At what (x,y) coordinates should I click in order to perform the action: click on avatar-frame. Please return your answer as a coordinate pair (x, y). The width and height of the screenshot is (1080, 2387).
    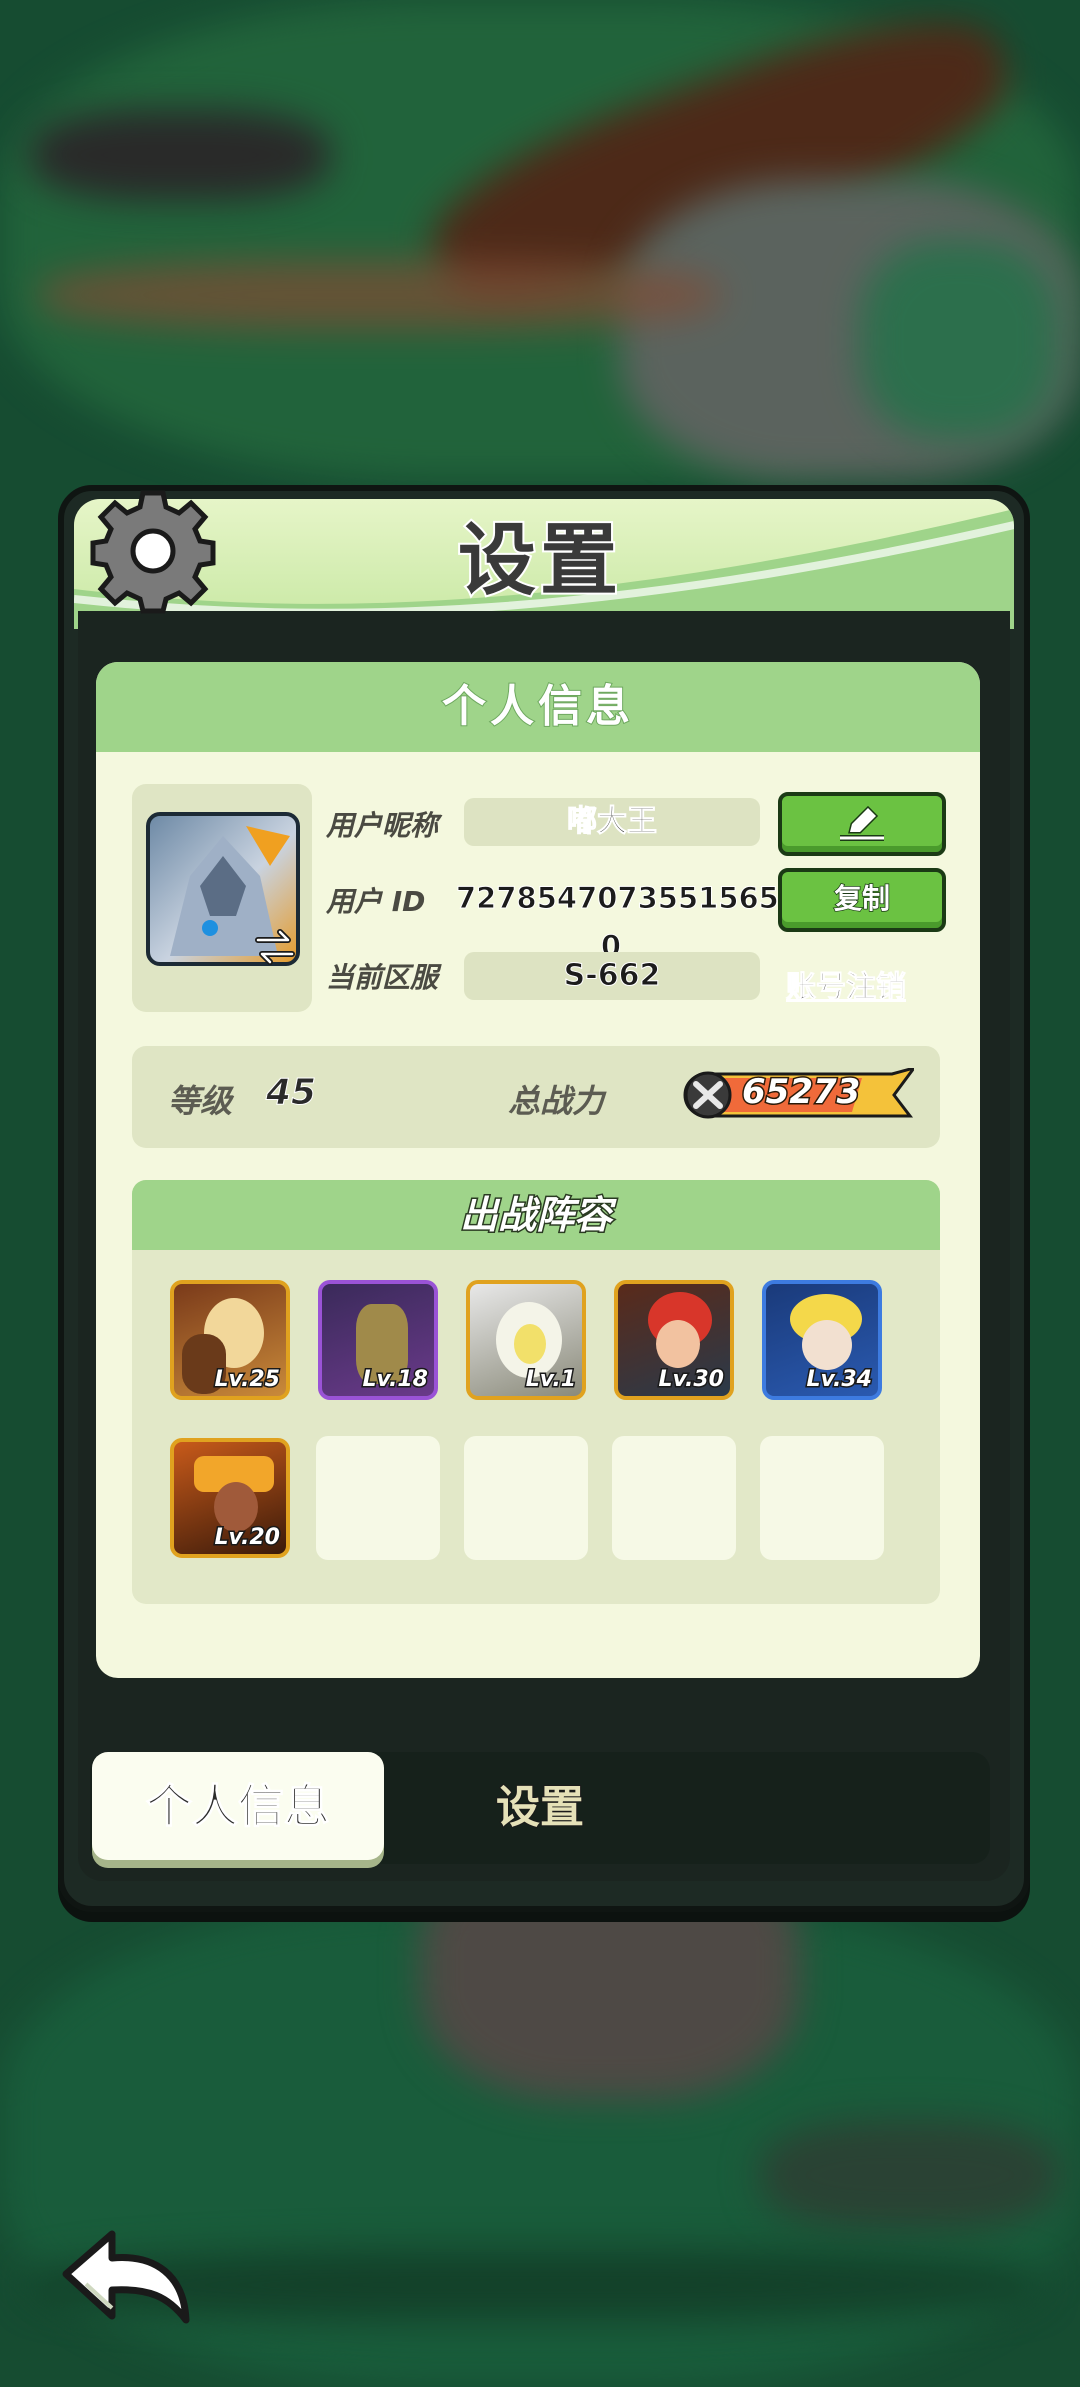
    Looking at the image, I should click on (222, 898).